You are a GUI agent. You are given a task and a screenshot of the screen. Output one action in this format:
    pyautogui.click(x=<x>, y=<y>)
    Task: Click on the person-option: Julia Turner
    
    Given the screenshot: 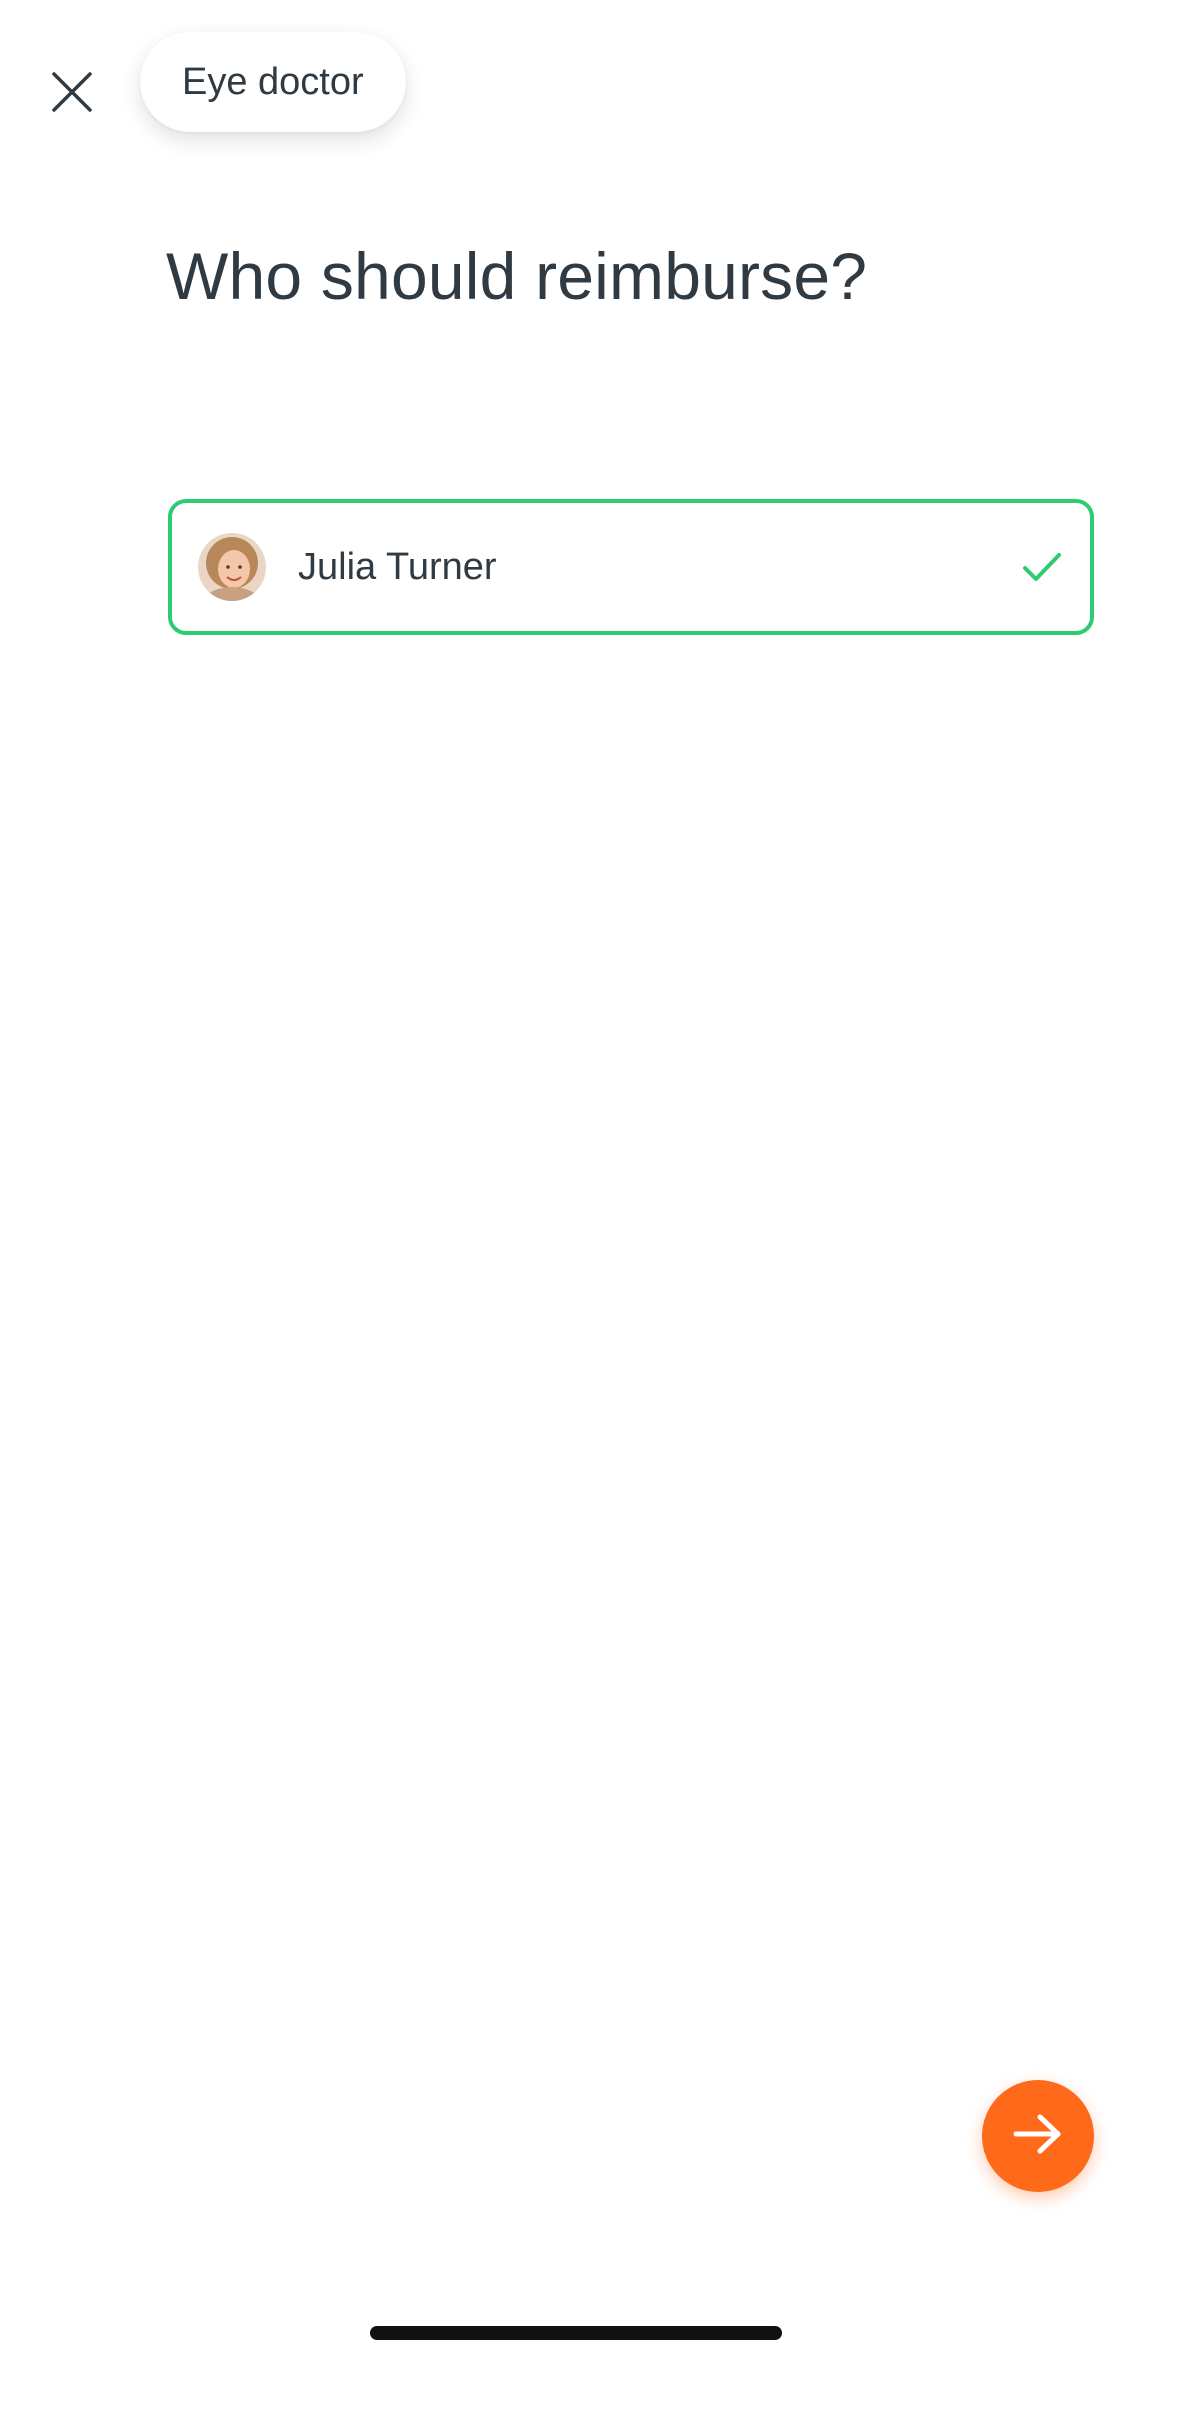 What is the action you would take?
    pyautogui.click(x=631, y=567)
    